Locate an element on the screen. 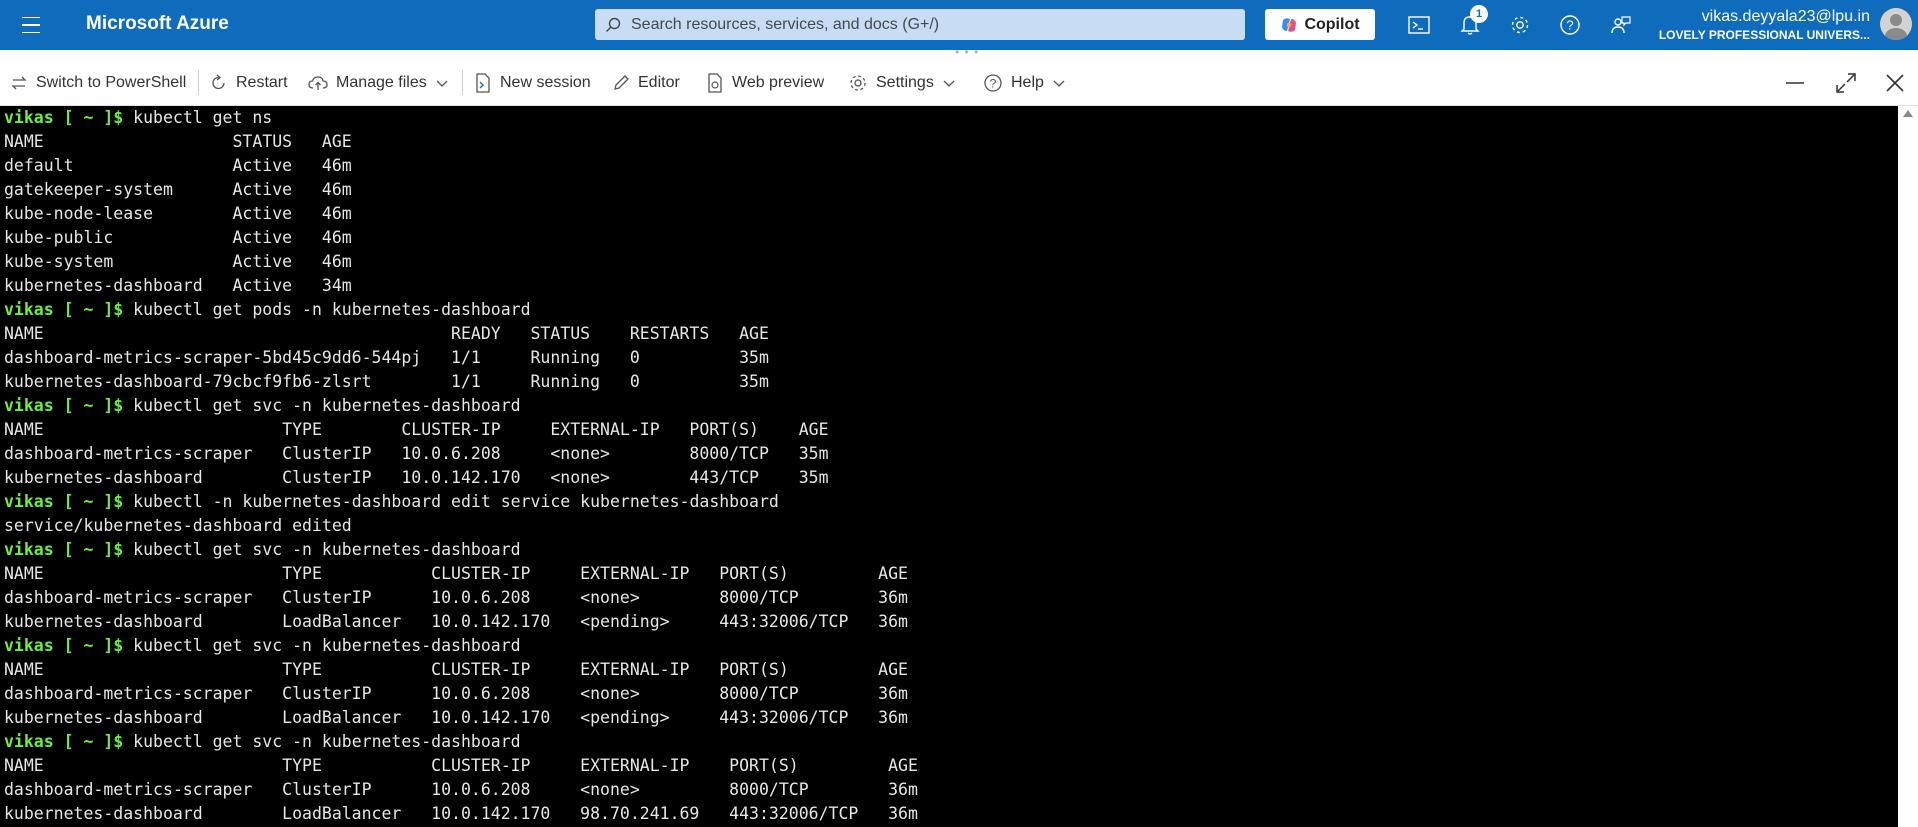 This screenshot has height=827, width=1918. switch-to-powershell-button: Switch to PowerShell is located at coordinates (98, 82).